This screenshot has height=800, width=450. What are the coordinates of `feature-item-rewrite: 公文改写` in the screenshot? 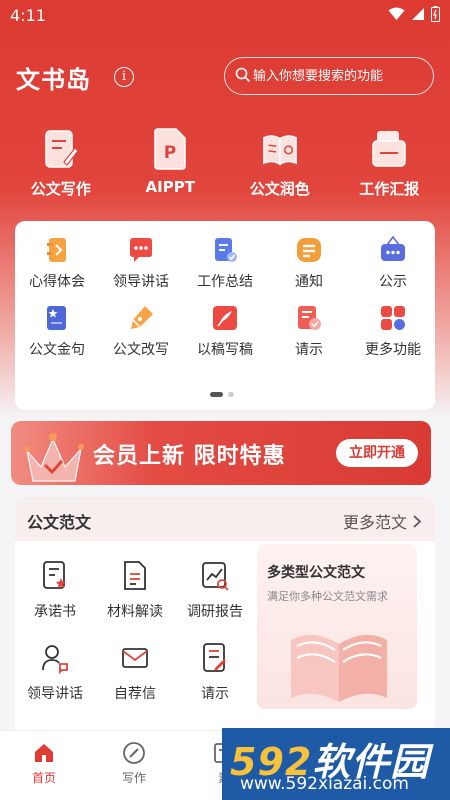 It's located at (141, 331).